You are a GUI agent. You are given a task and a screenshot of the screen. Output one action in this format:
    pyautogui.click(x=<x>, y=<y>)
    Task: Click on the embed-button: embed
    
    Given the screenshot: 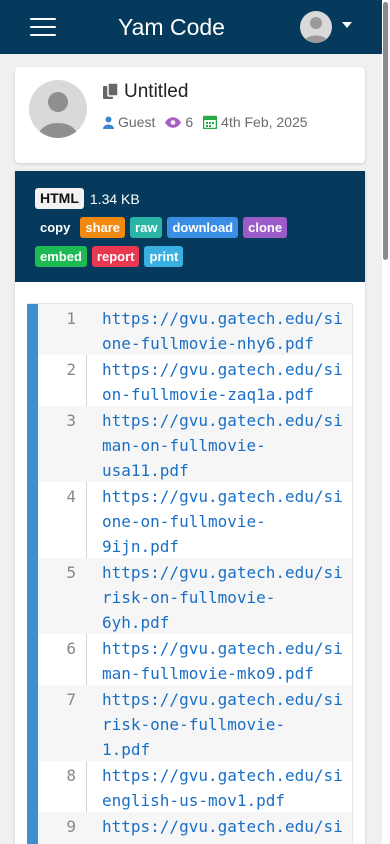 What is the action you would take?
    pyautogui.click(x=61, y=256)
    